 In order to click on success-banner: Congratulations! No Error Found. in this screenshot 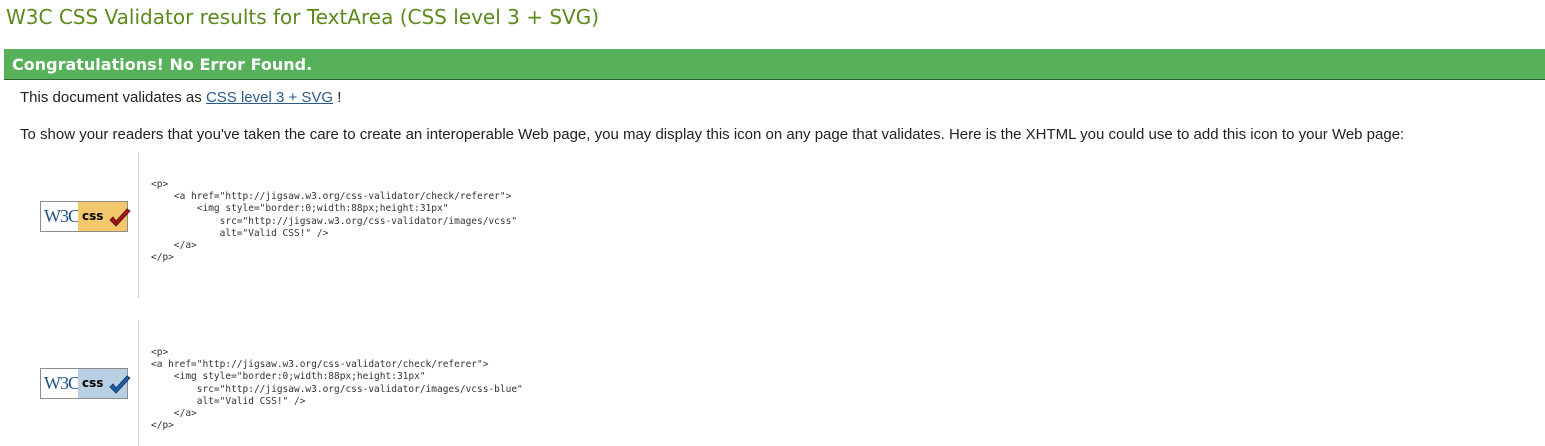, I will do `click(774, 64)`.